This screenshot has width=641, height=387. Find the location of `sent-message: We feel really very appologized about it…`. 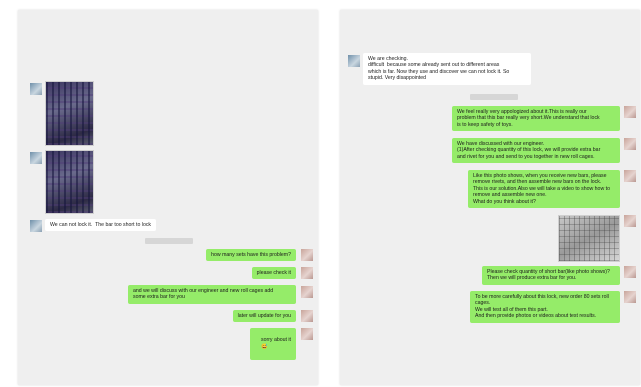

sent-message: We feel really very appologized about it… is located at coordinates (536, 119).